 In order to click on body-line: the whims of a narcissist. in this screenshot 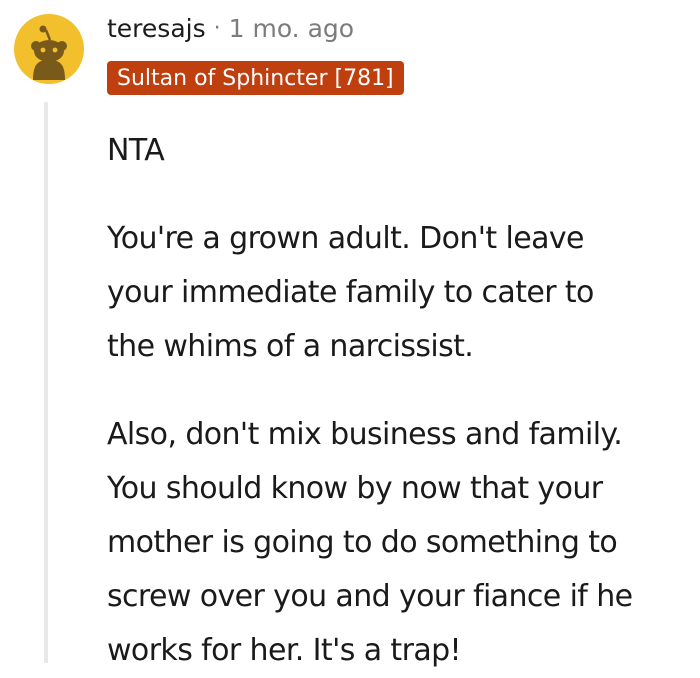, I will do `click(290, 346)`.